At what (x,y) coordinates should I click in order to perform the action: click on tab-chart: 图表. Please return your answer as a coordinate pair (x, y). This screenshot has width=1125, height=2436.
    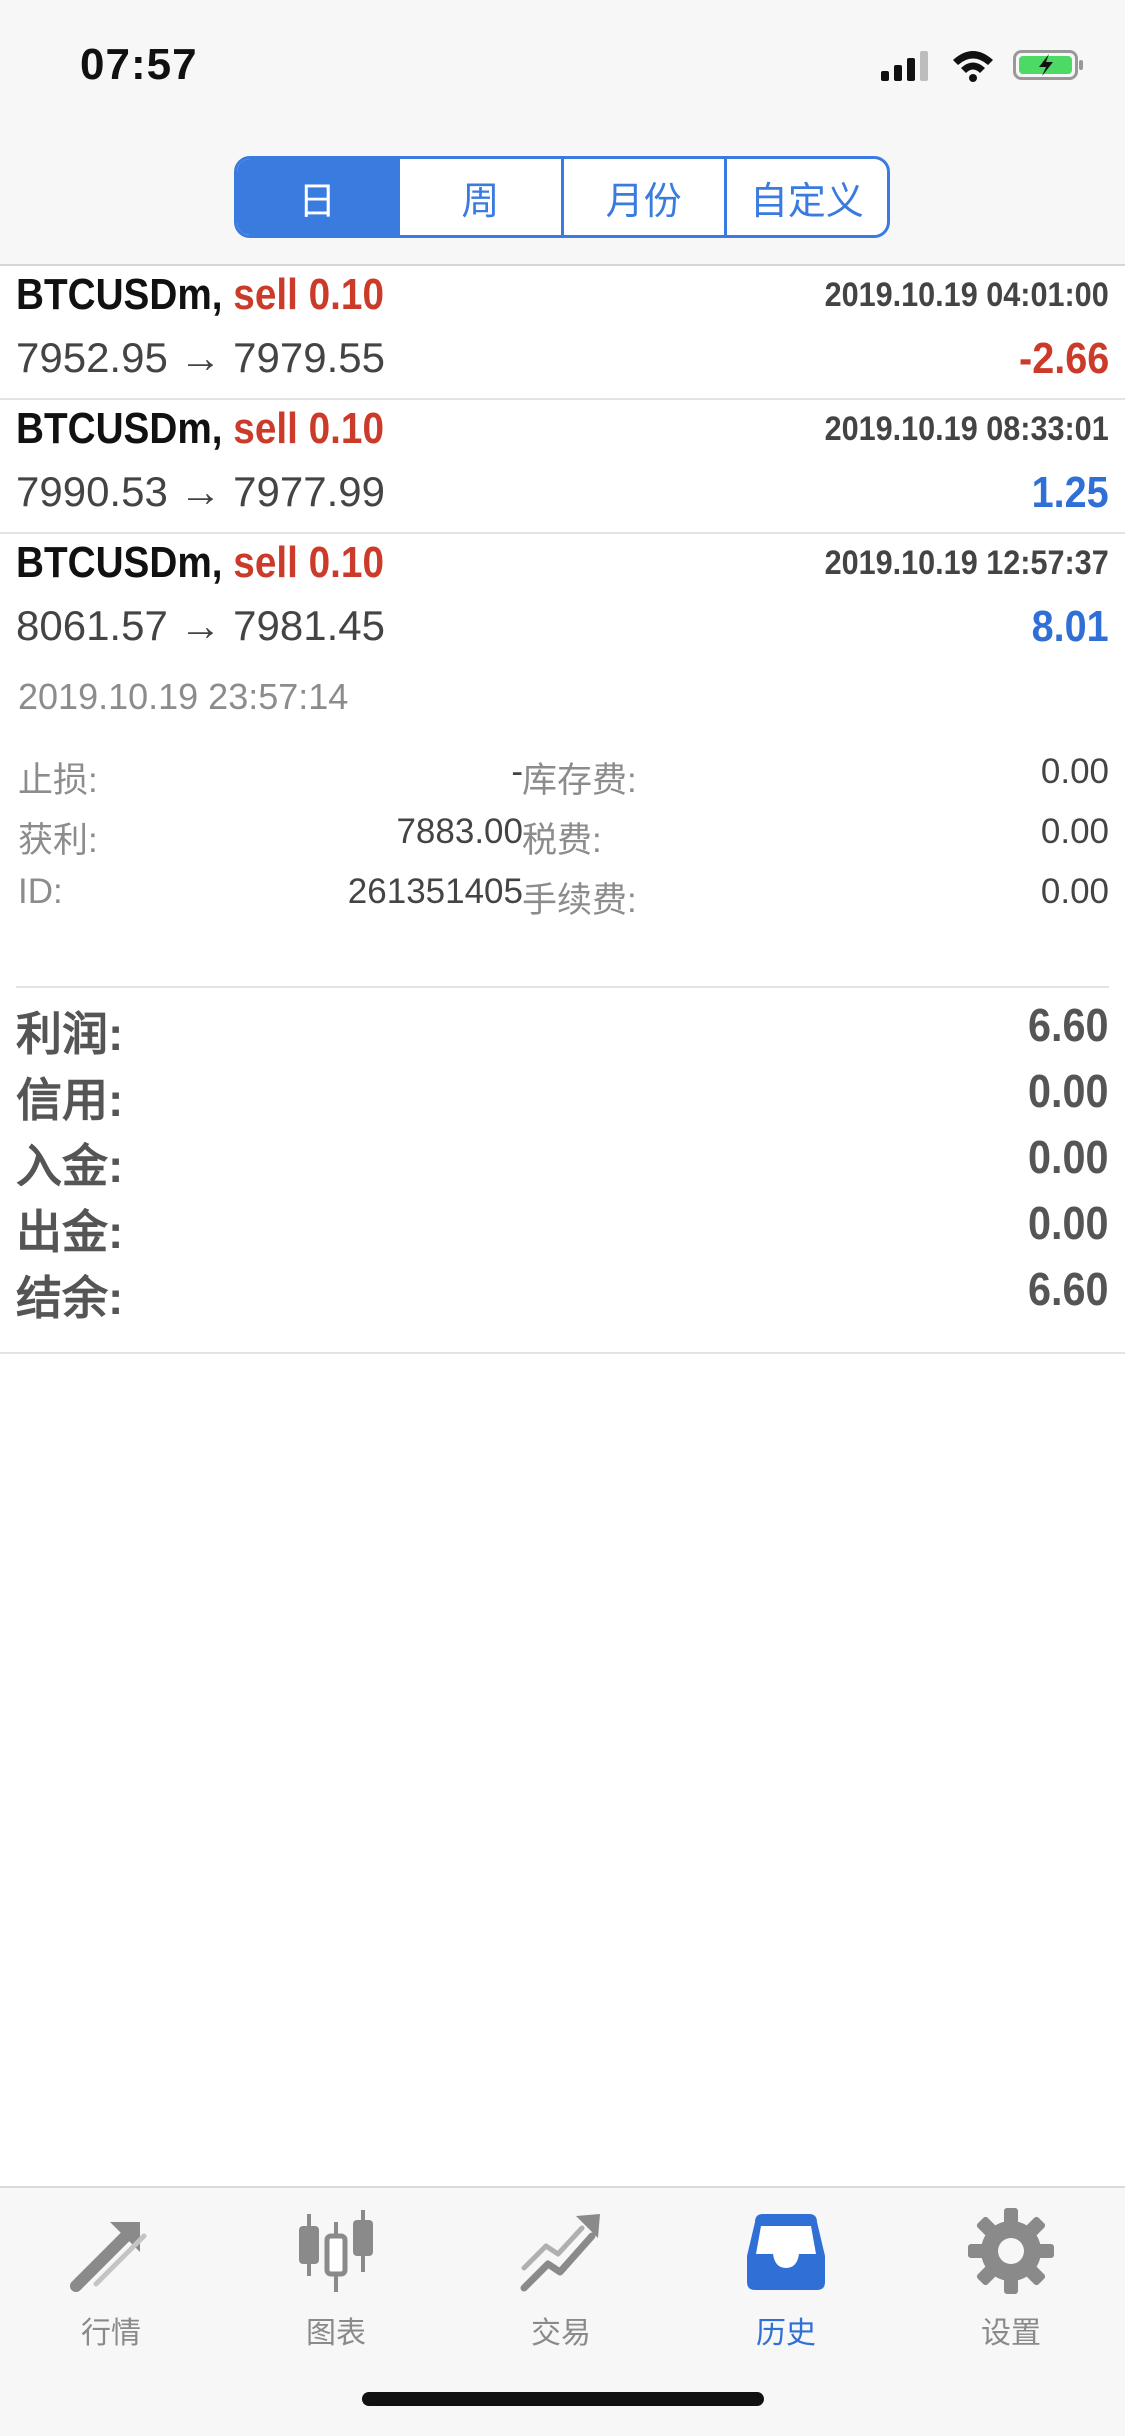
    Looking at the image, I should click on (336, 2281).